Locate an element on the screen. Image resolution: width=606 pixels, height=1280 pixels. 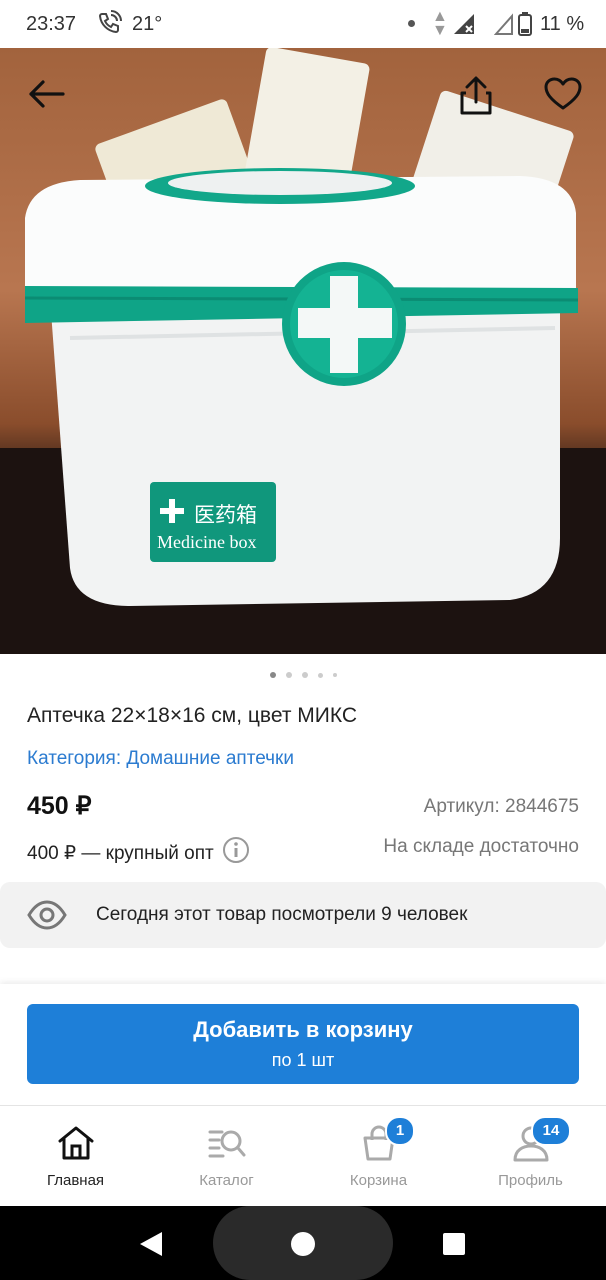
tab-profile-label: Профиль is located at coordinates (530, 1180).